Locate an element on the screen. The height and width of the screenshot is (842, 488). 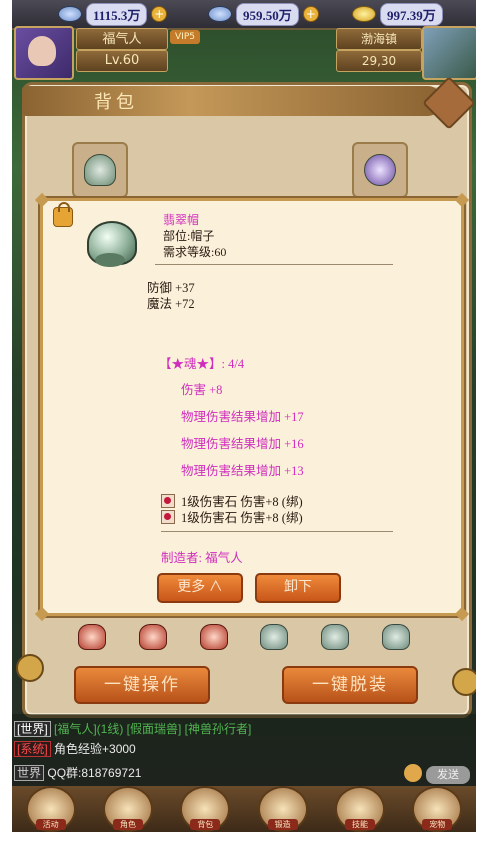
emote-icon is located at coordinates (30, 668).